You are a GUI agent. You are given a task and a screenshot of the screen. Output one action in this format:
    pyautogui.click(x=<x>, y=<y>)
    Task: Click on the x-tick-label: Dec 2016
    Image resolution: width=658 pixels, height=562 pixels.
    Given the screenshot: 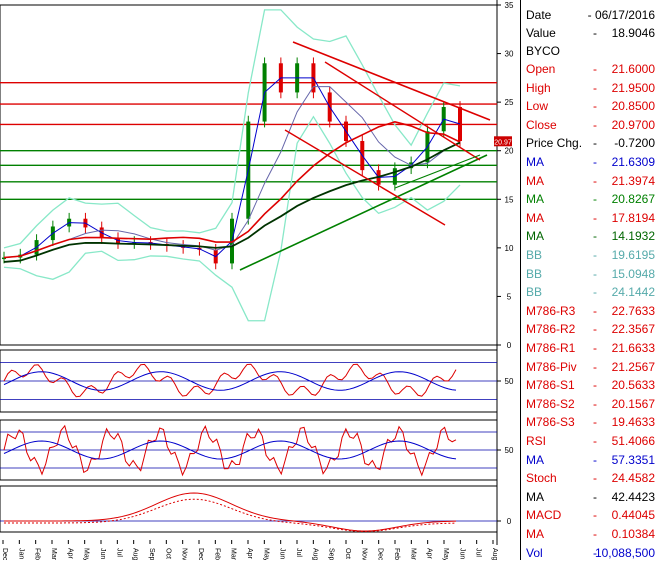 What is the action you would take?
    pyautogui.click(x=380, y=554)
    